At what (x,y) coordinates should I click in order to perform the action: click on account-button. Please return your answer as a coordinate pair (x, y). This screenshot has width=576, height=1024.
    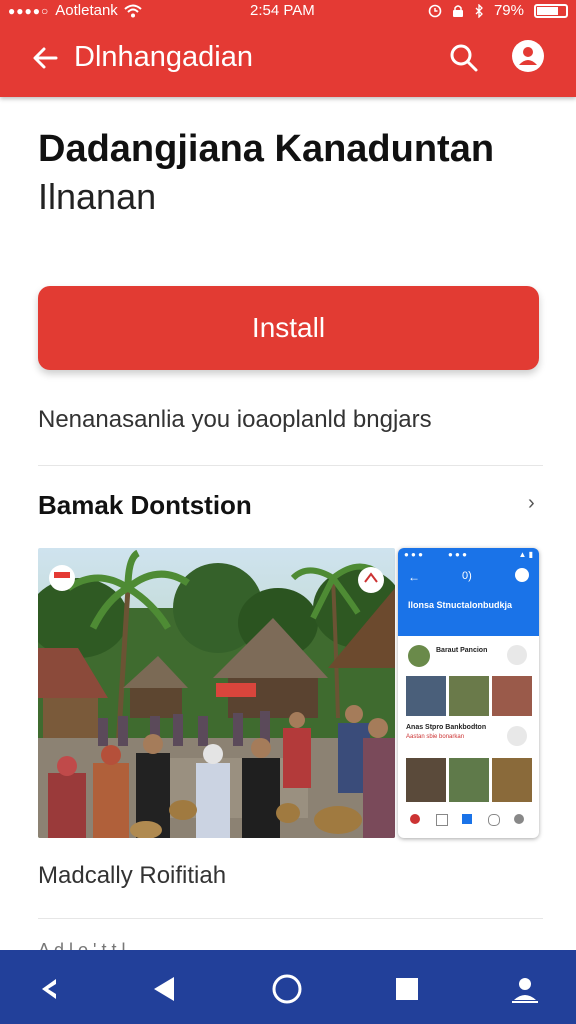
    Looking at the image, I should click on (528, 56).